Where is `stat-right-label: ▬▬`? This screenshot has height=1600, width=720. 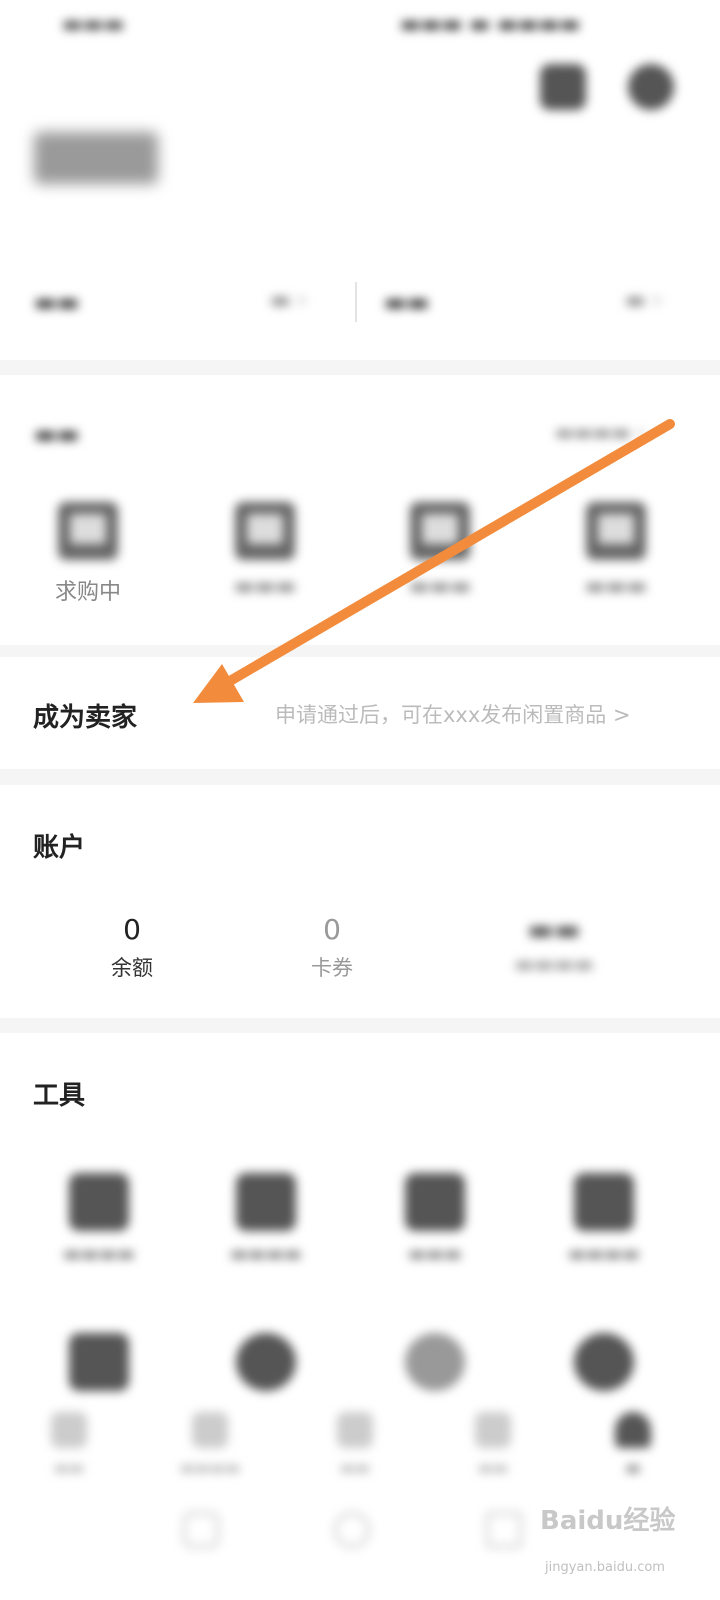
stat-right-label: ▬▬ is located at coordinates (406, 302).